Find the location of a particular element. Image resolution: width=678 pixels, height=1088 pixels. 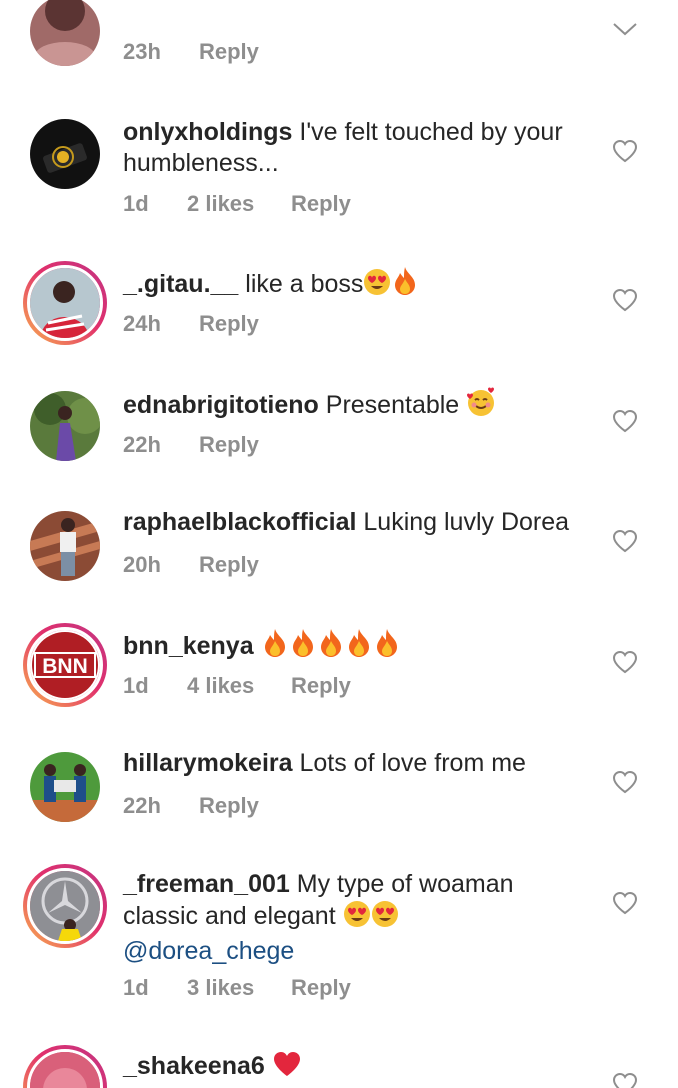

comment-meta: 1d 4 likes Reply is located at coordinates (237, 686).